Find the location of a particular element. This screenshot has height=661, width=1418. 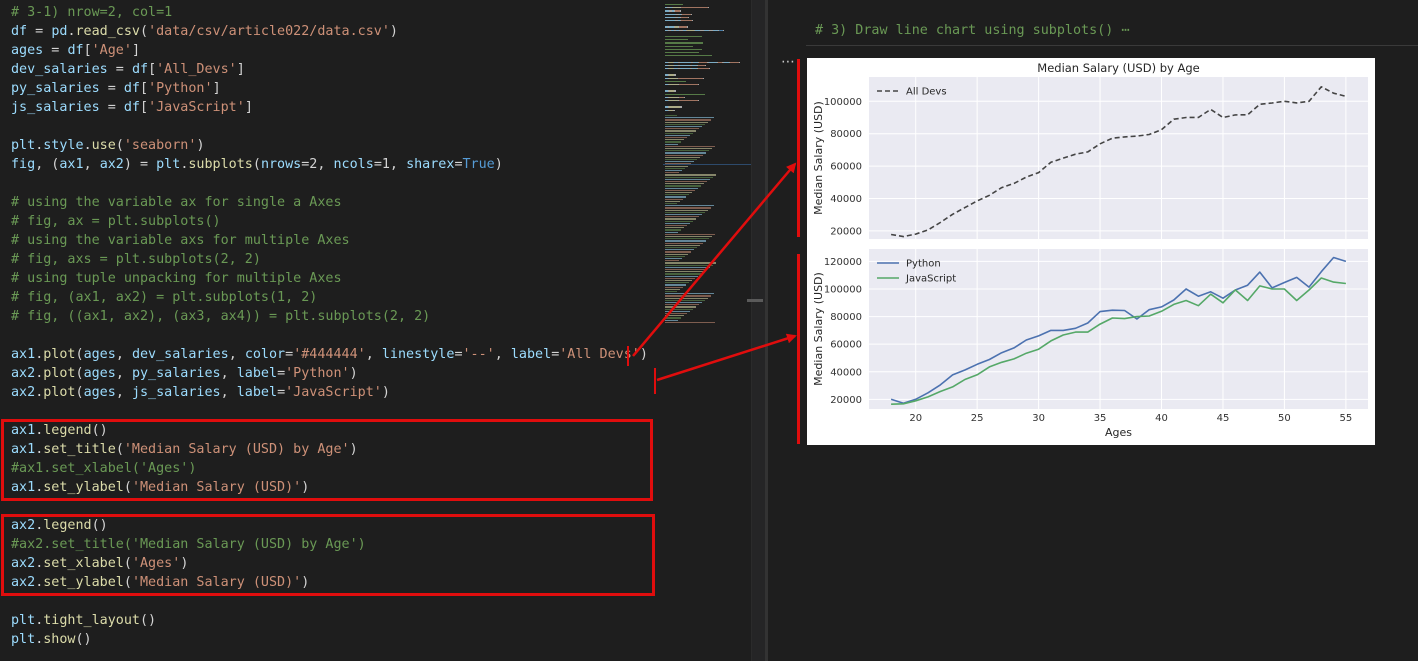

code-token: # 3-1) nrow=2, col=1 is located at coordinates (92, 12).